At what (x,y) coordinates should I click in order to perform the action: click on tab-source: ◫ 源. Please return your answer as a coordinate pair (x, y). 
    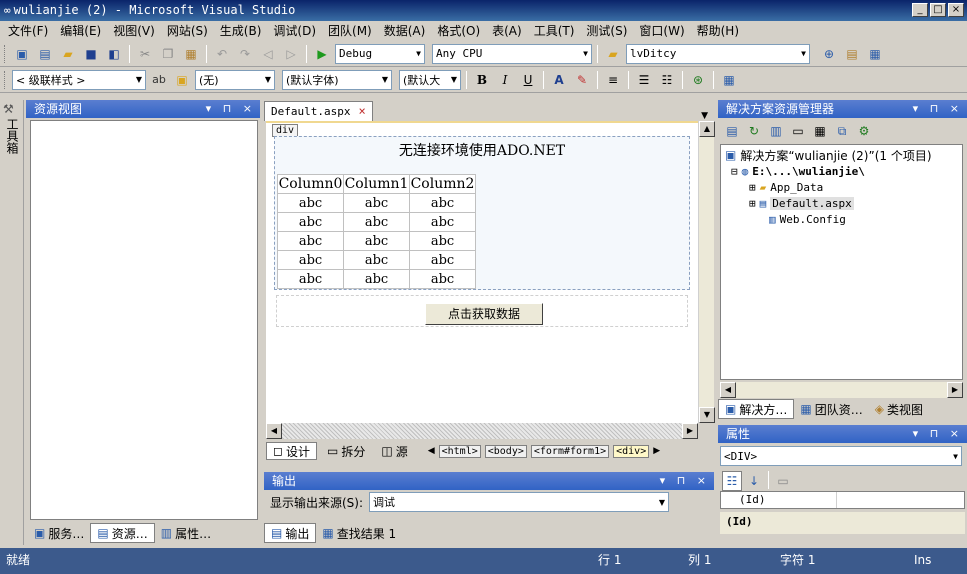
    Looking at the image, I should click on (394, 451).